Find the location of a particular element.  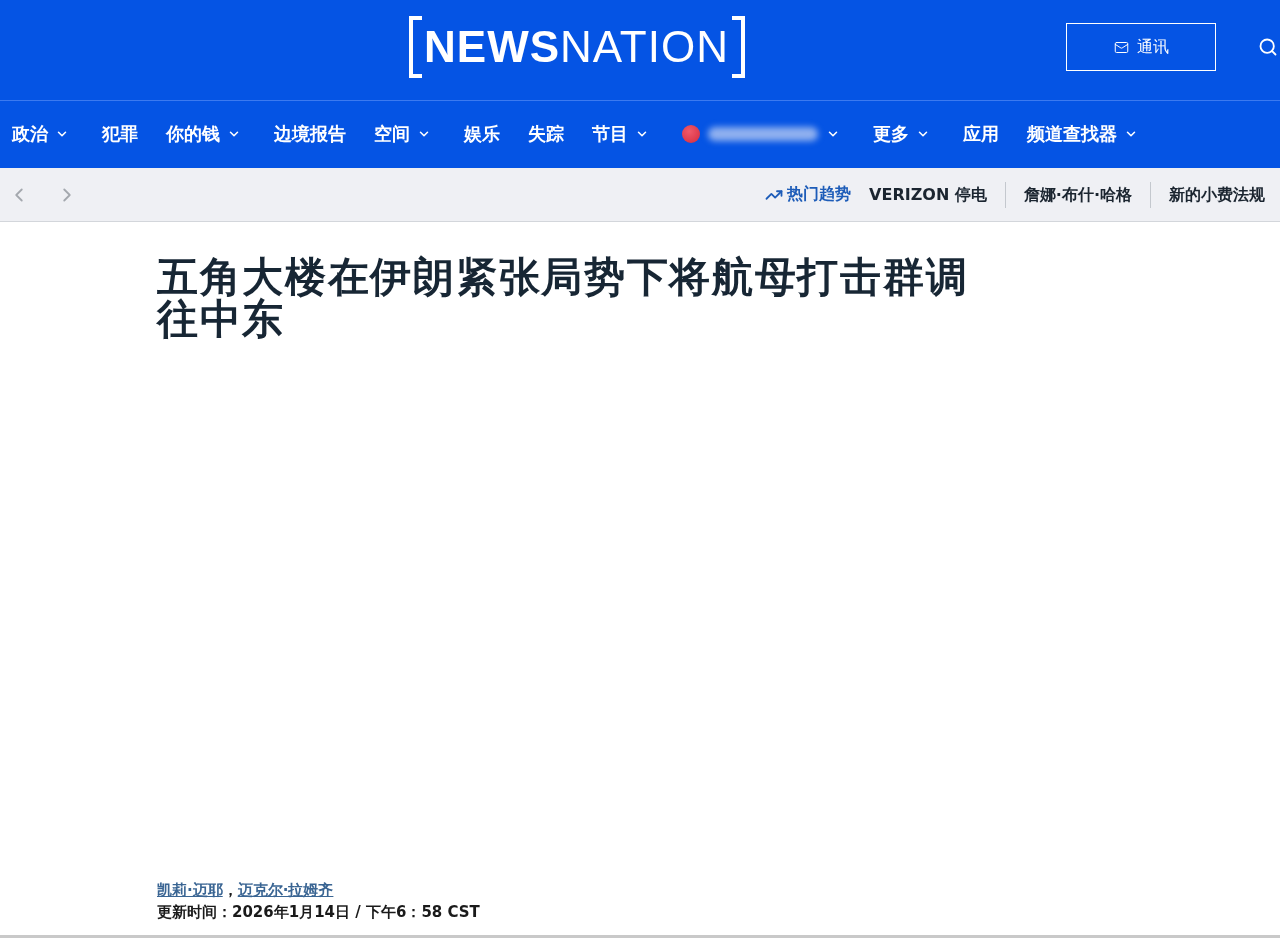

nav-link: 政治 is located at coordinates (43, 133).